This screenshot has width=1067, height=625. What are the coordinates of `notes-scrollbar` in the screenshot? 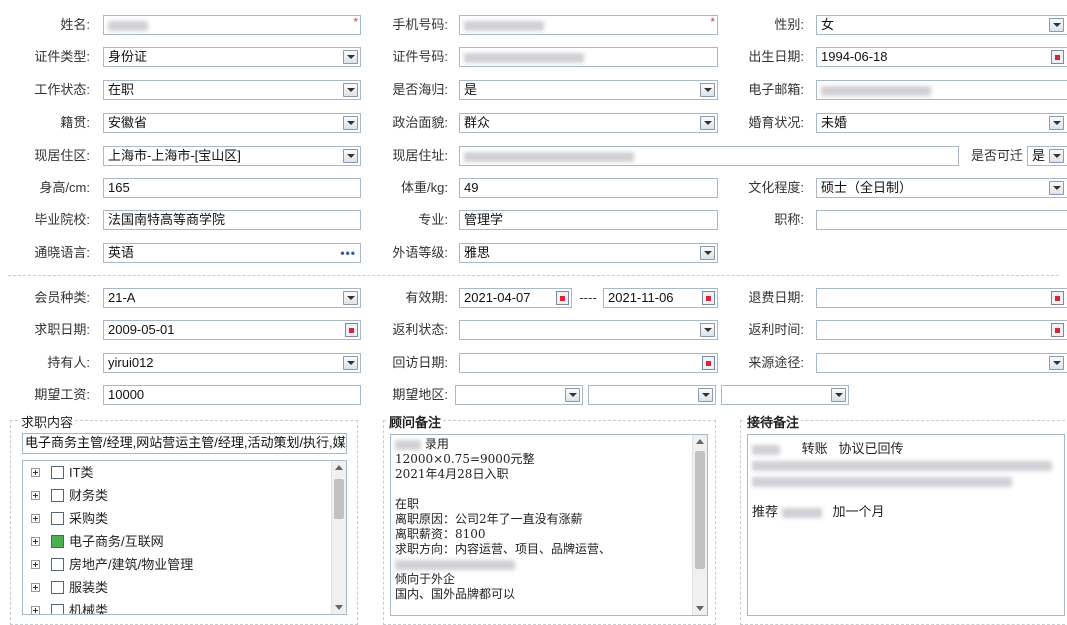 It's located at (699, 525).